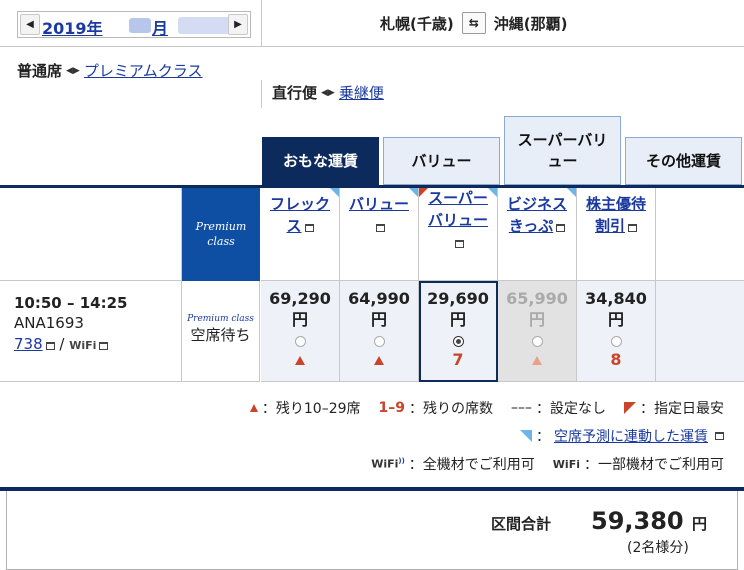  Describe the element at coordinates (160, 27) in the screenshot. I see `date-month-link: 月` at that location.